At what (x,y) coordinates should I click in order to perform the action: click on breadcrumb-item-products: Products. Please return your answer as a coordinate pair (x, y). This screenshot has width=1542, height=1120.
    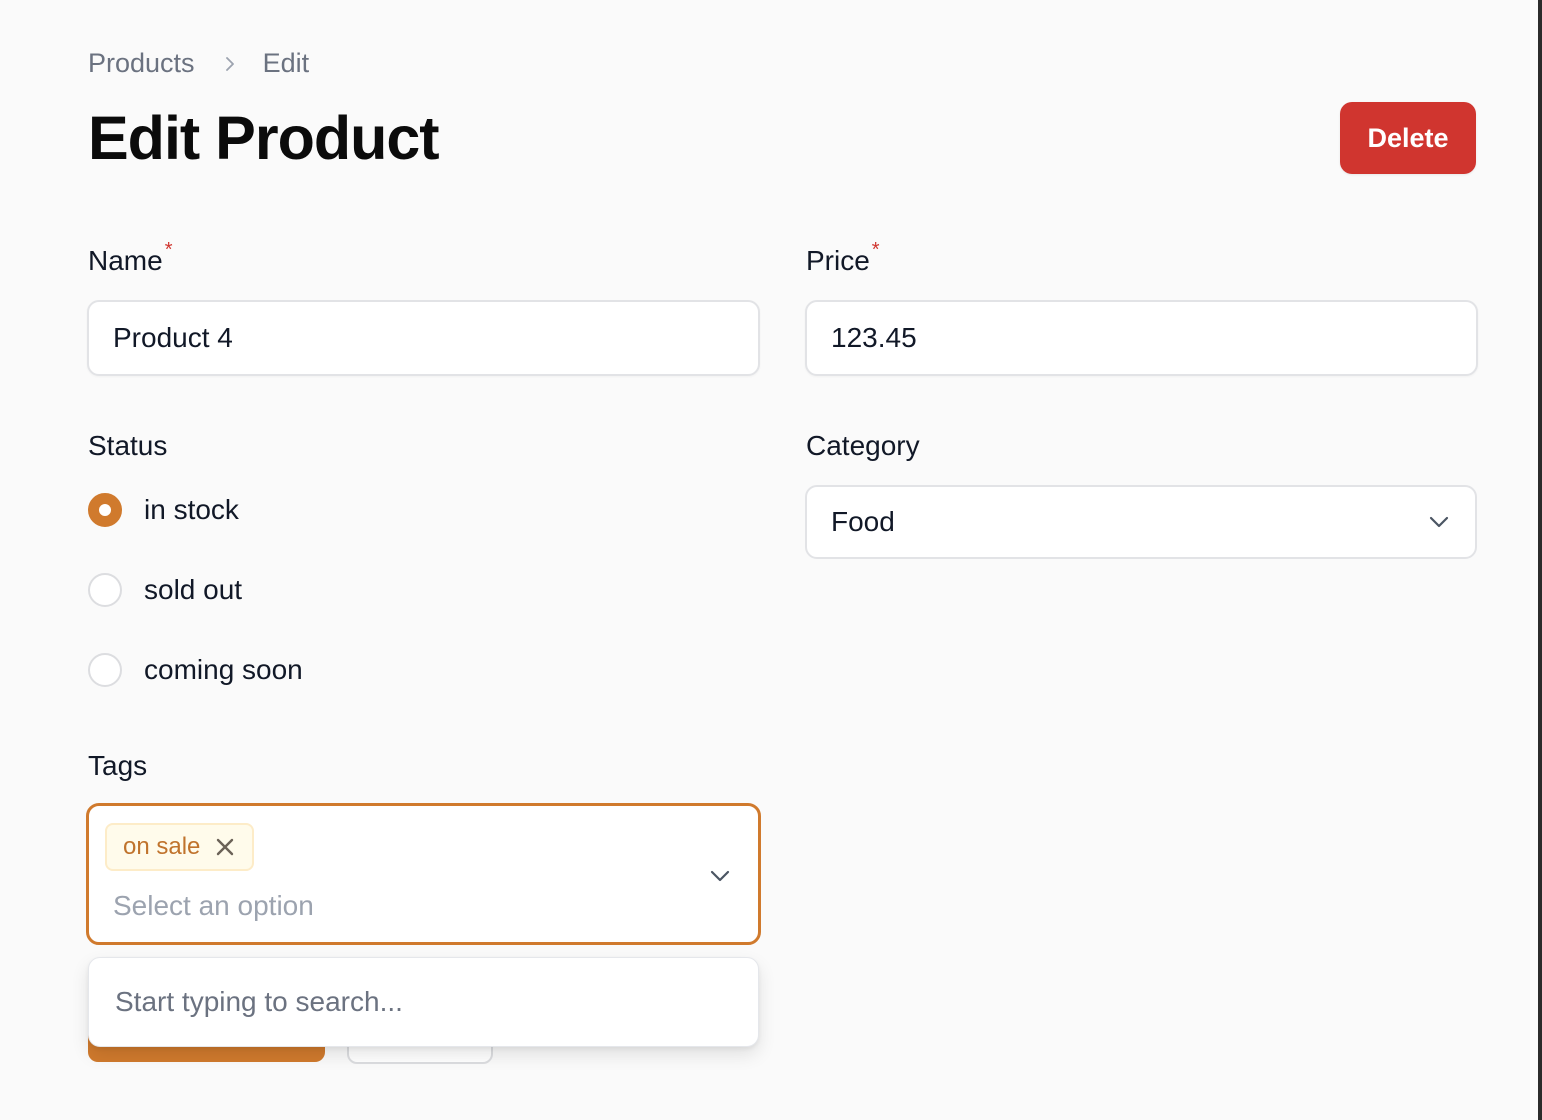
    Looking at the image, I should click on (141, 63).